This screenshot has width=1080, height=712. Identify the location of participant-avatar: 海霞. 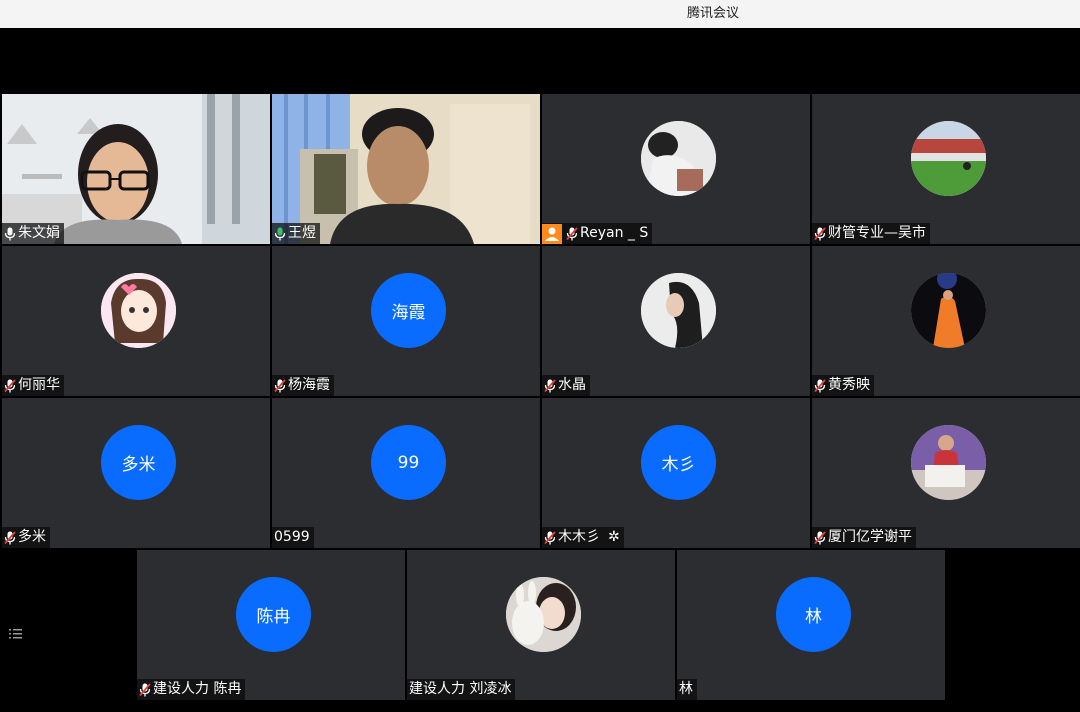
(408, 310).